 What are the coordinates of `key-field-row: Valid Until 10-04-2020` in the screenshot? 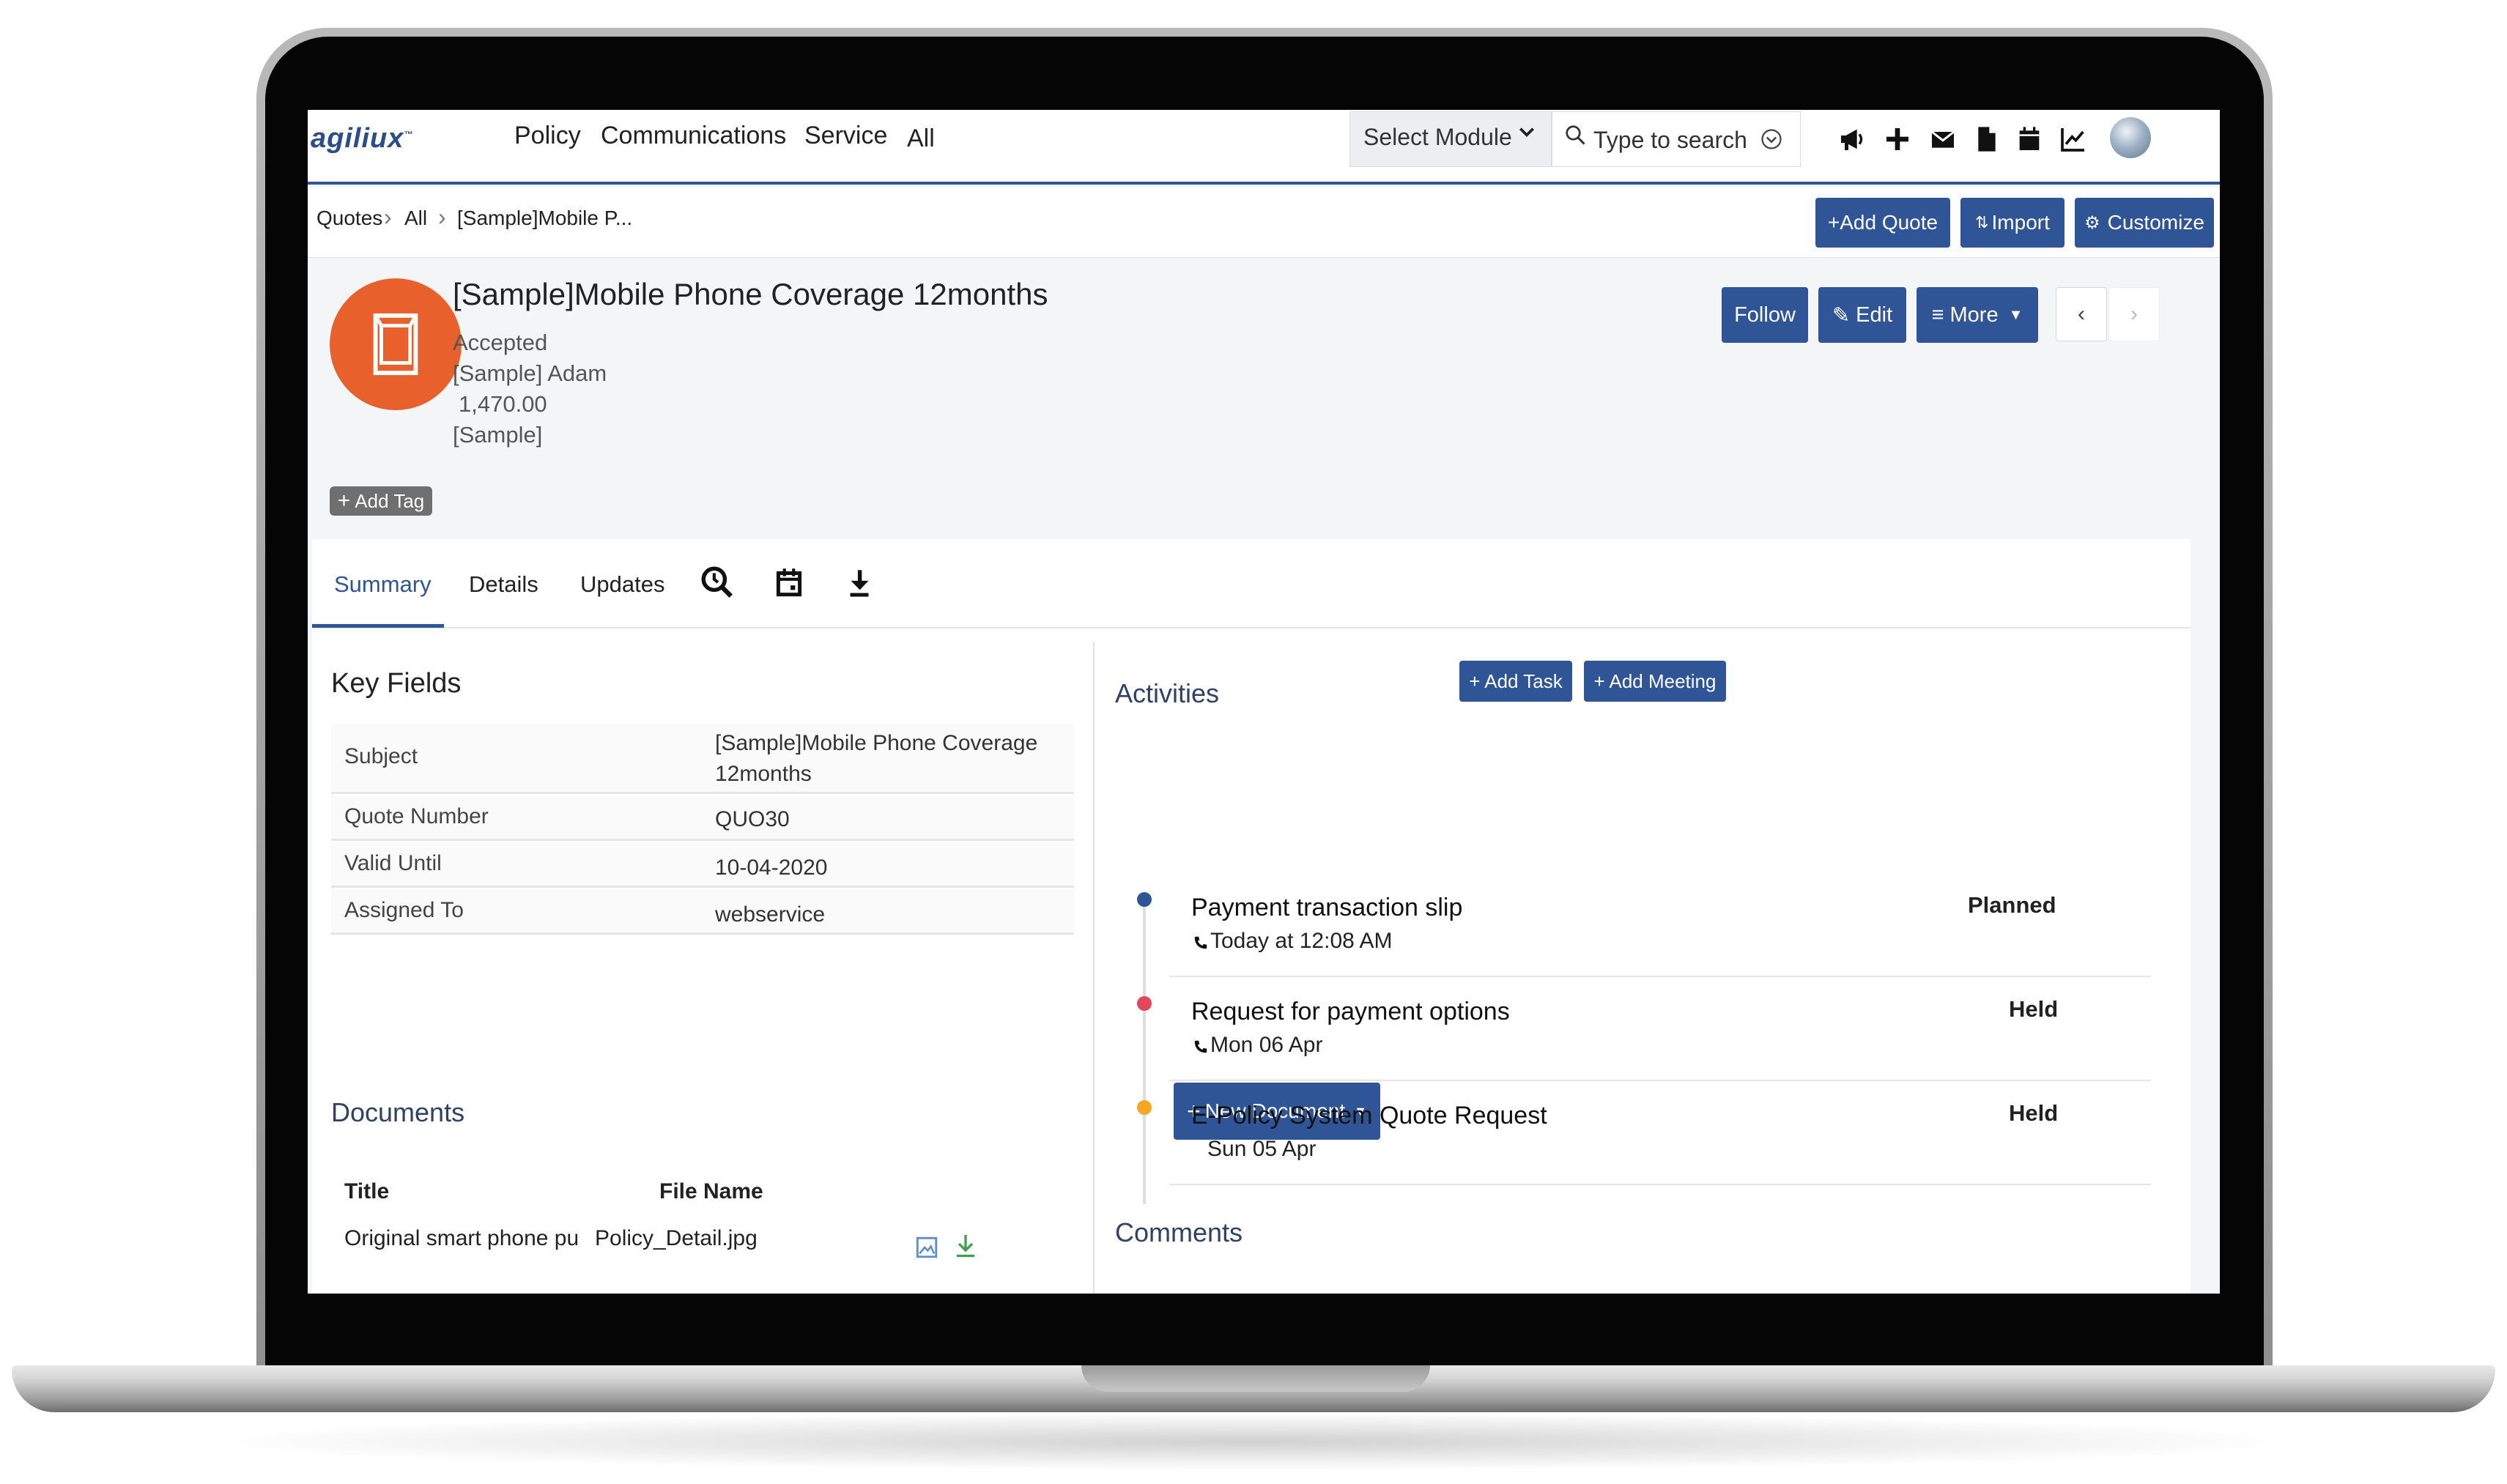 It's located at (702, 865).